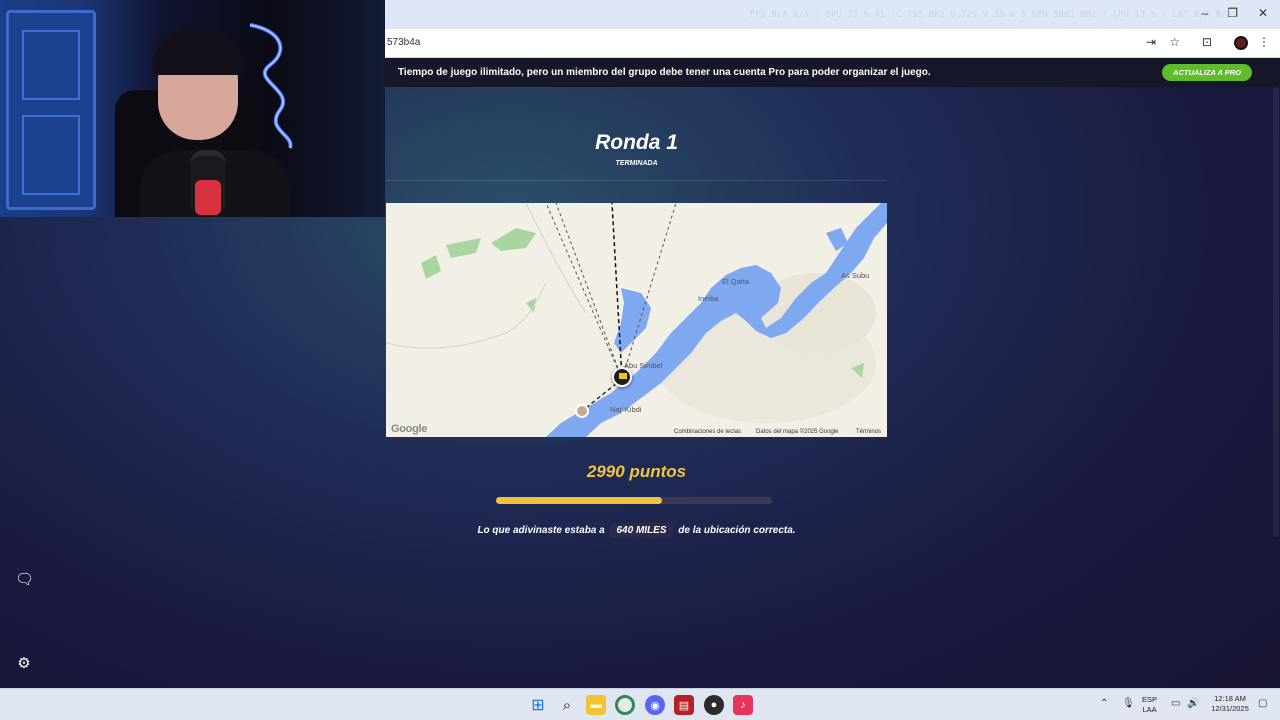 This screenshot has height=720, width=1280. What do you see at coordinates (403, 42) in the screenshot?
I see `url-text: 573b4a` at bounding box center [403, 42].